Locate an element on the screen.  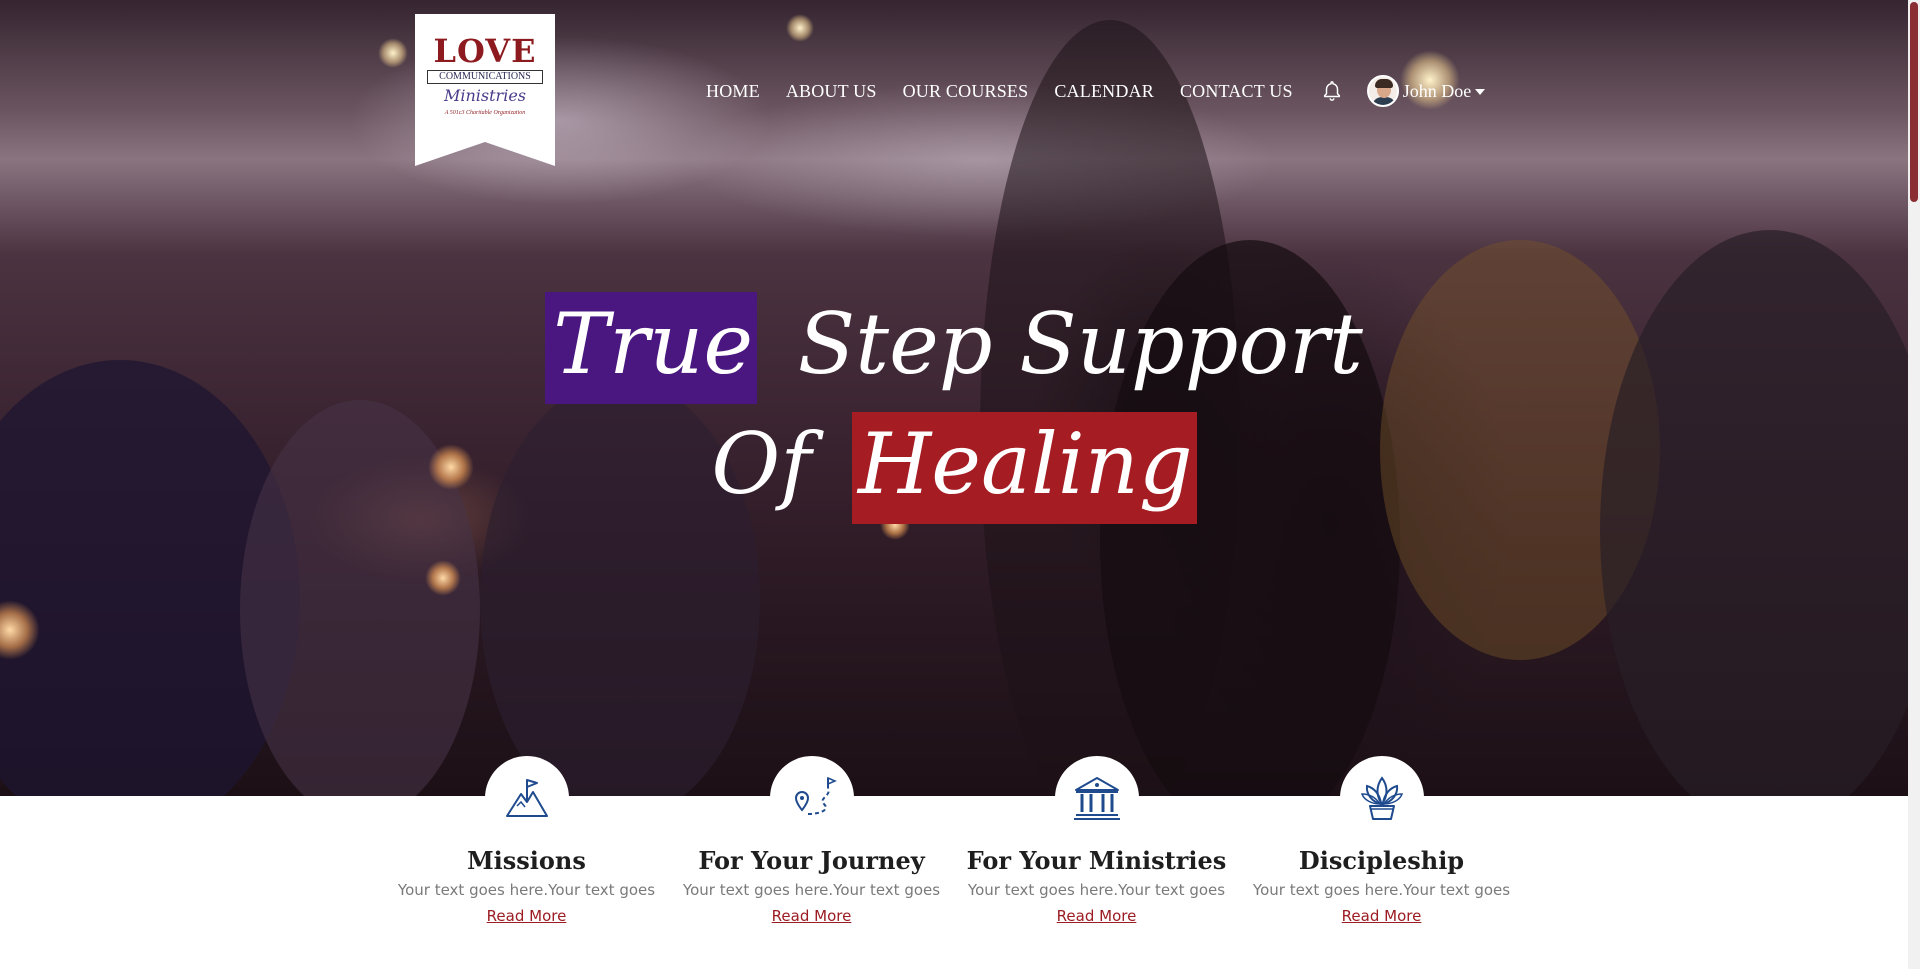
logo-tagline: A 501c3 Charitable Organization is located at coordinates (485, 113).